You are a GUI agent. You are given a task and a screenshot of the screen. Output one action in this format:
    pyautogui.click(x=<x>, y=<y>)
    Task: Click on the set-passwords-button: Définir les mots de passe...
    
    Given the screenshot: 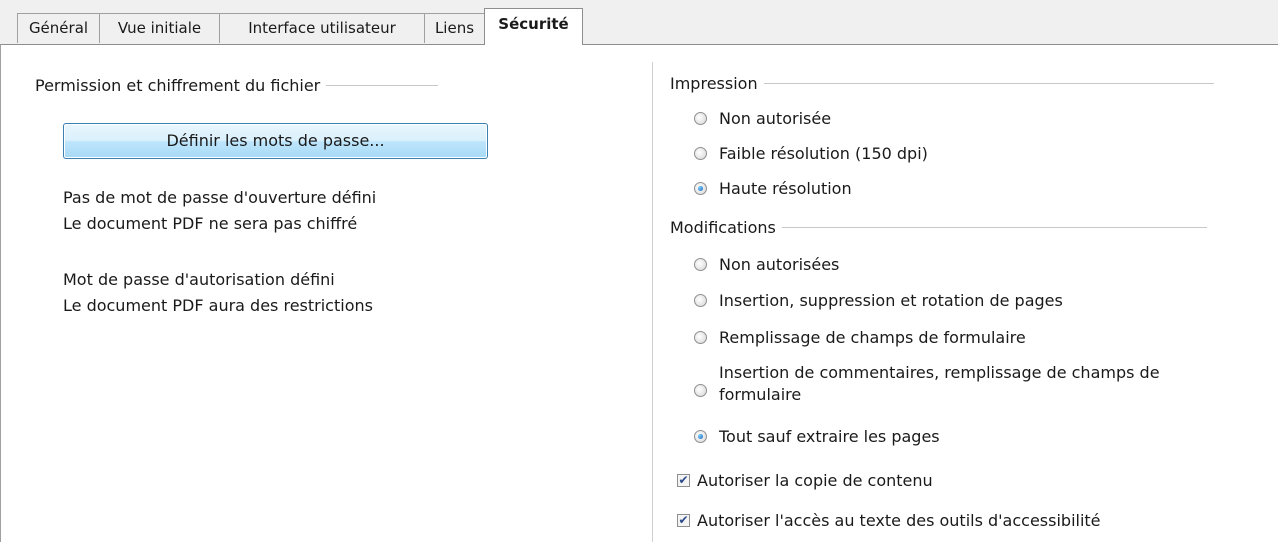 What is the action you would take?
    pyautogui.click(x=275, y=141)
    